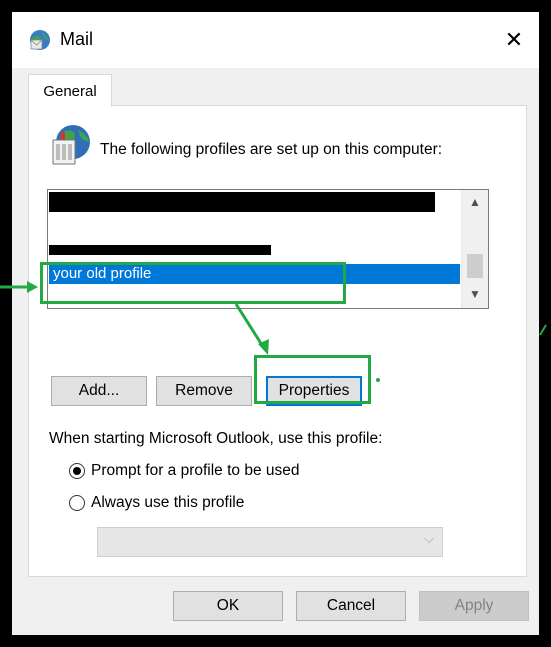  What do you see at coordinates (378, 380) in the screenshot?
I see `annotation-dot` at bounding box center [378, 380].